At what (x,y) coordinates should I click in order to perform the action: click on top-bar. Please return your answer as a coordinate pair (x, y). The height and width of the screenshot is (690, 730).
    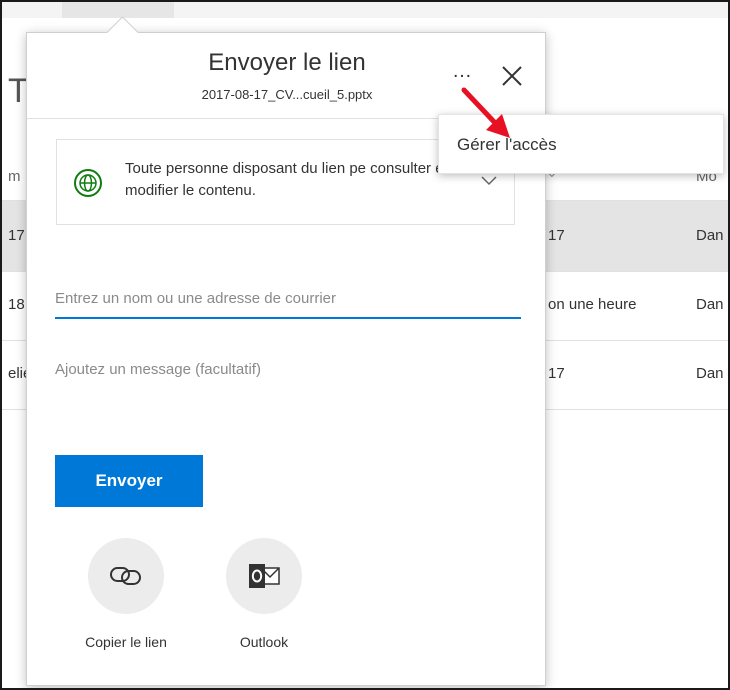
    Looking at the image, I should click on (365, 10).